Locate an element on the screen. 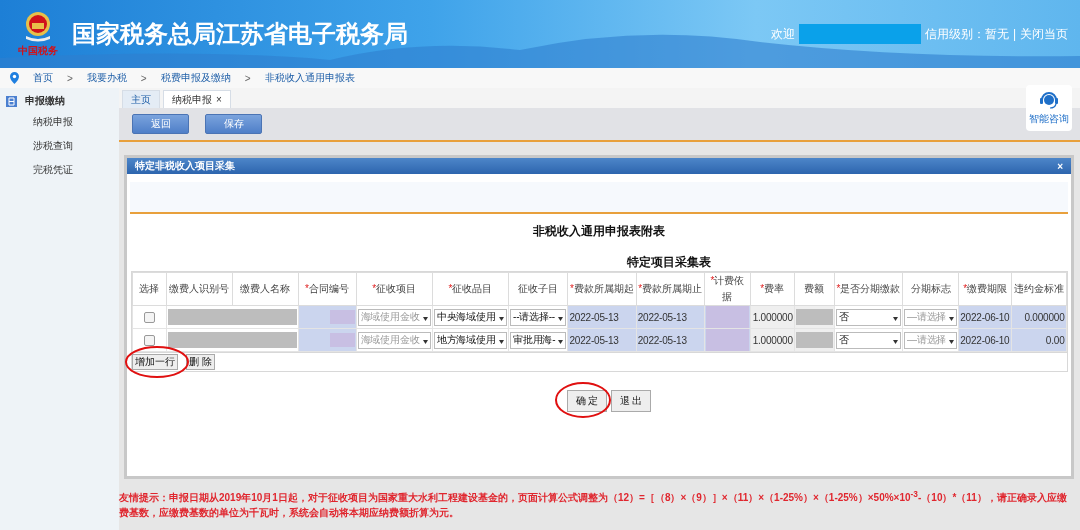 This screenshot has width=1080, height=530. sidebar-section-title: 申报缴纳 is located at coordinates (45, 101).